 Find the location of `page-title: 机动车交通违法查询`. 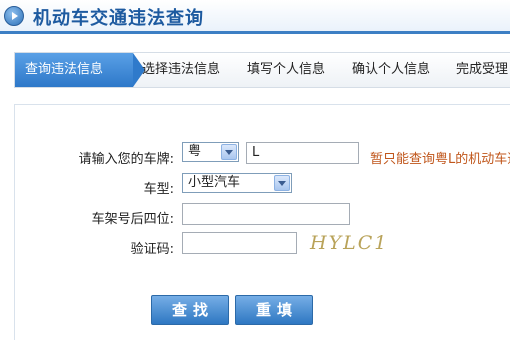

page-title: 机动车交通违法查询 is located at coordinates (118, 18).